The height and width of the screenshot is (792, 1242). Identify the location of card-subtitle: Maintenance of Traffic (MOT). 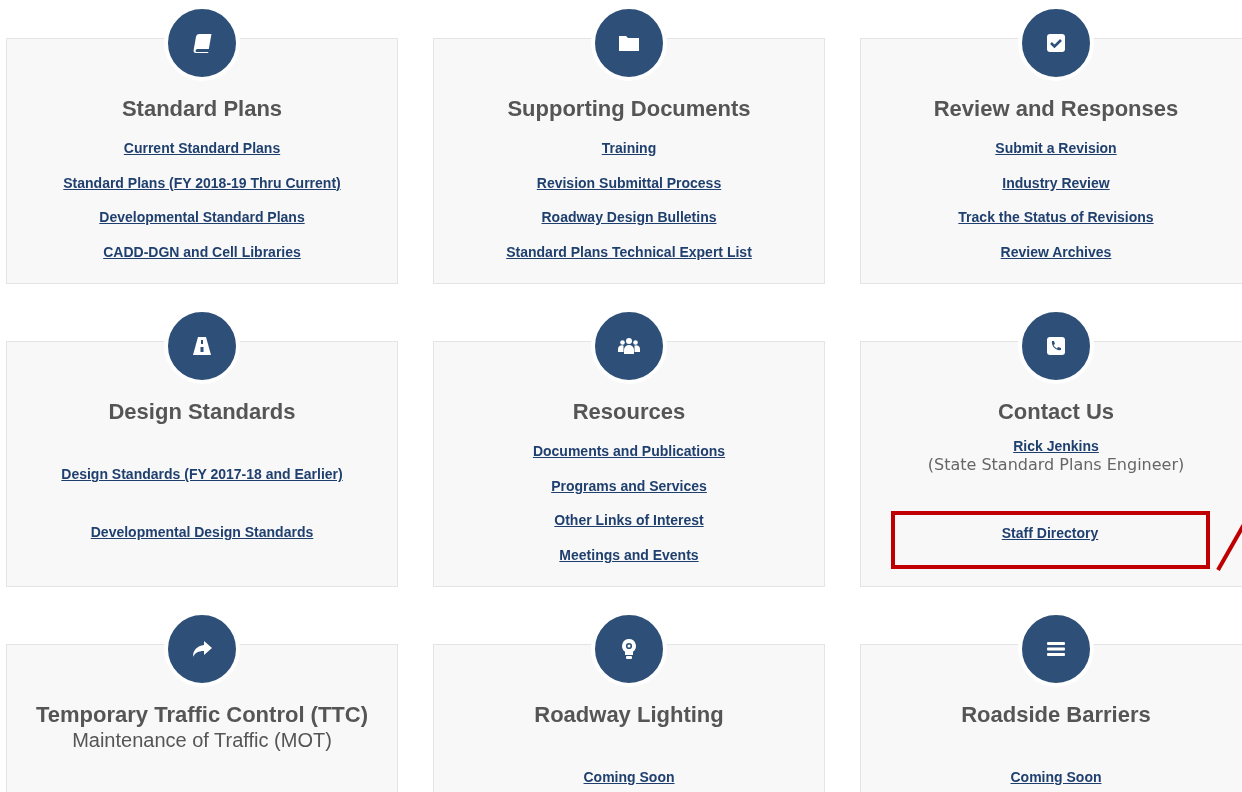
(202, 740).